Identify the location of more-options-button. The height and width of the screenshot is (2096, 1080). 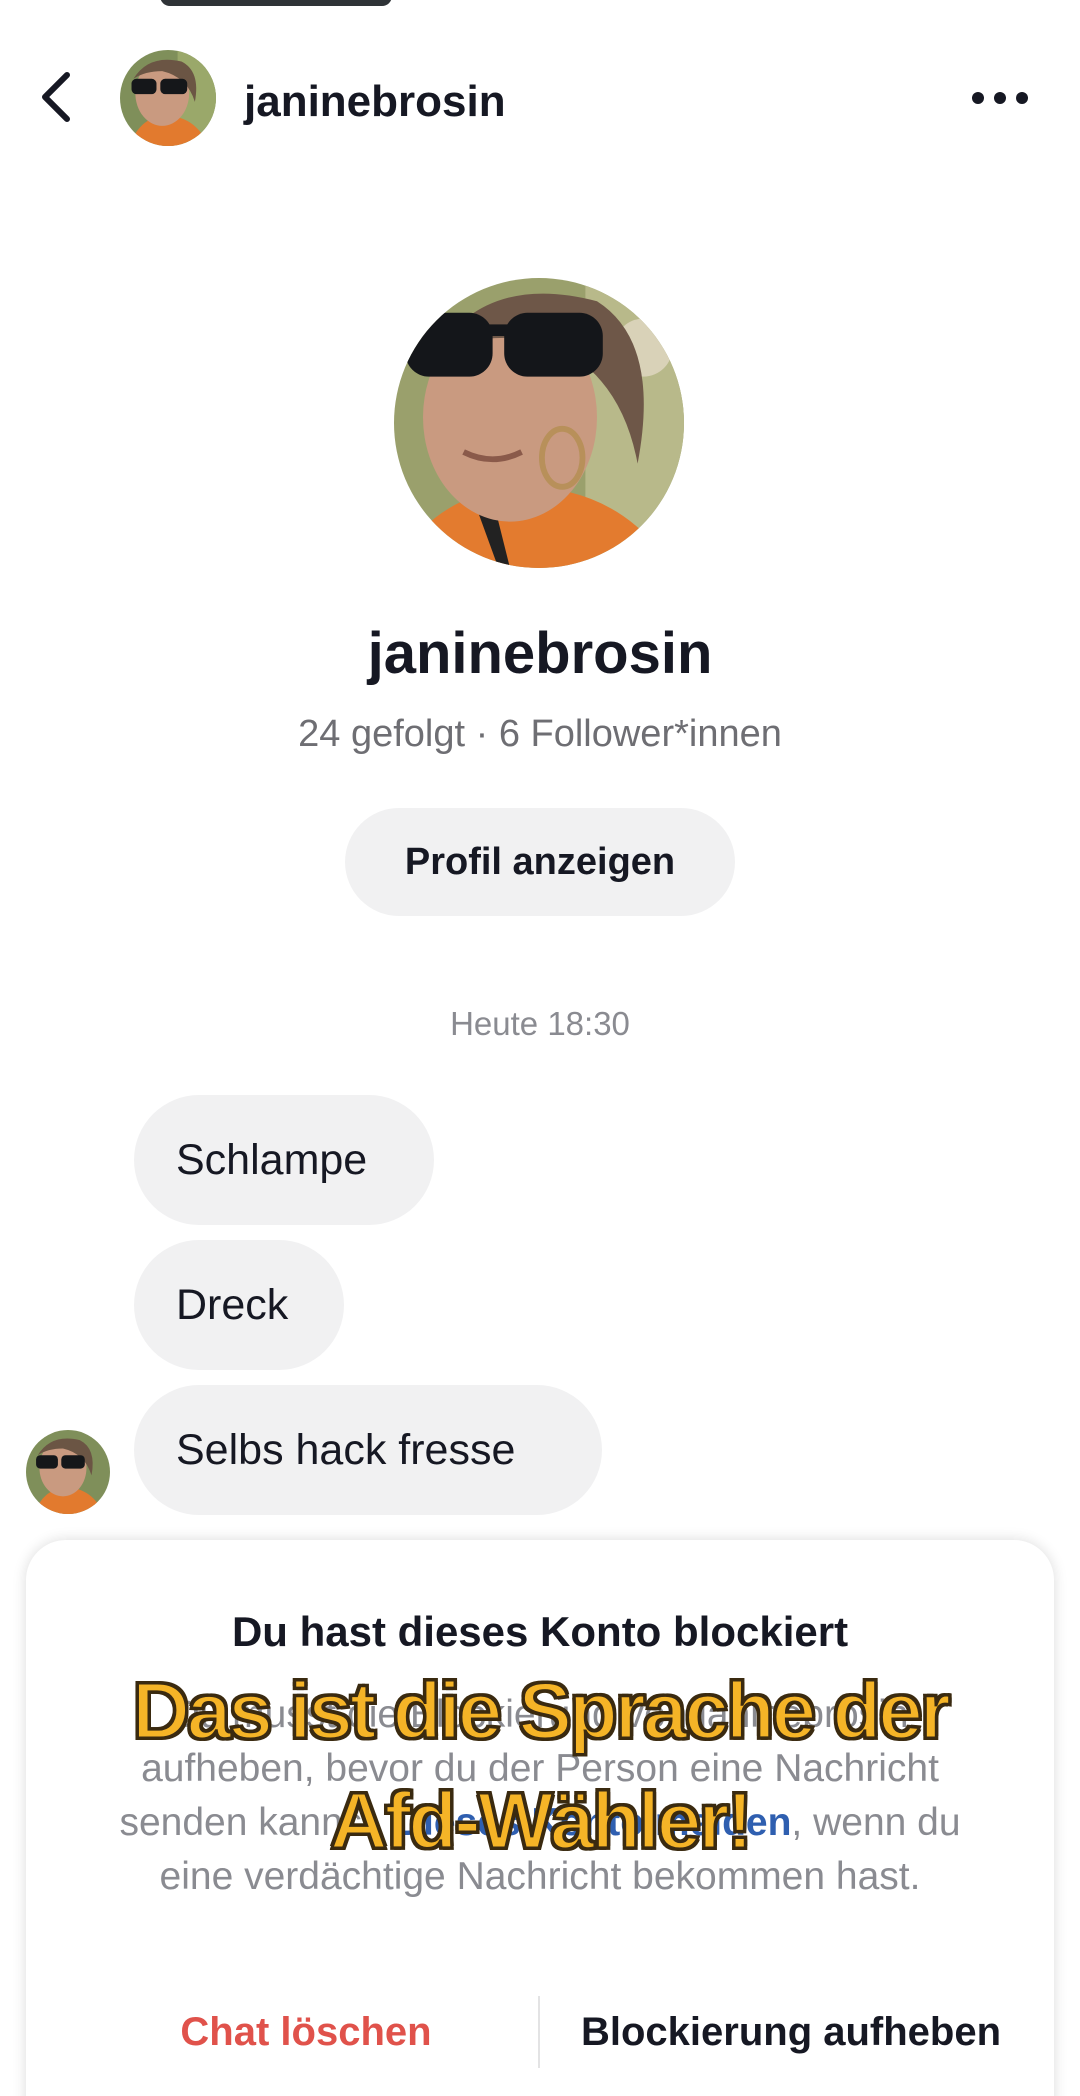
(1000, 98).